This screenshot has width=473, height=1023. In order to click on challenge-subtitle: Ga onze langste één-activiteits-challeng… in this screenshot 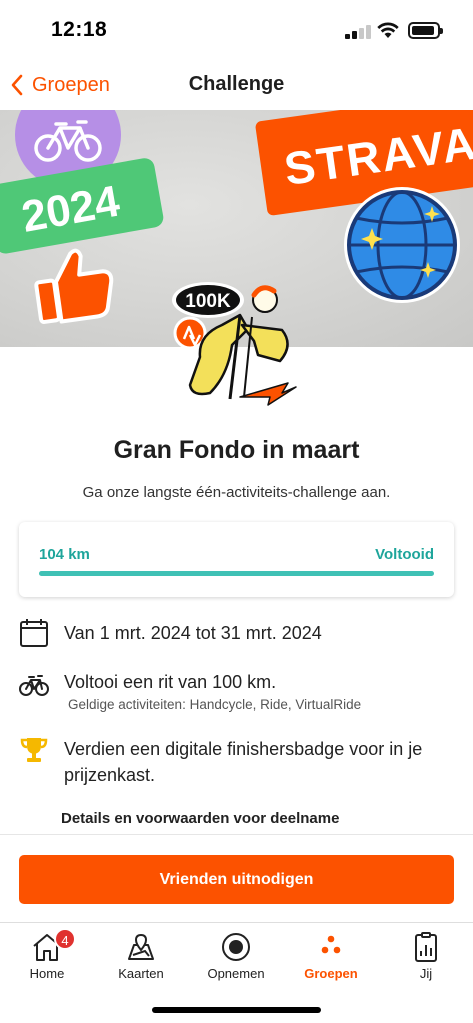, I will do `click(236, 492)`.